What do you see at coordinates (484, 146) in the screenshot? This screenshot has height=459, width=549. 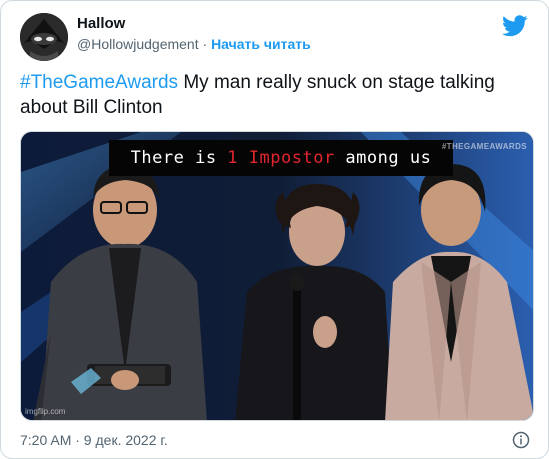 I see `event-watermark: #THEGAMEAWARDS` at bounding box center [484, 146].